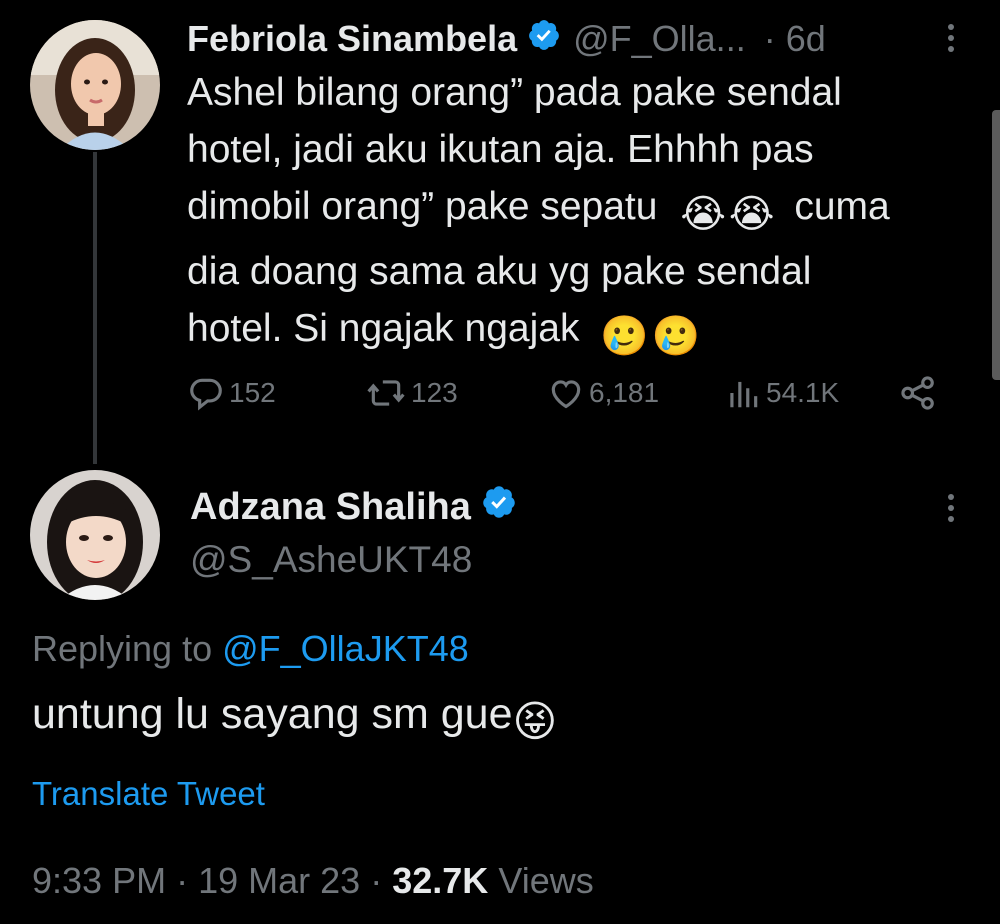 Image resolution: width=1000 pixels, height=924 pixels. What do you see at coordinates (422, 206) in the screenshot?
I see `tweet-text-fragment: dimobil orang” pake sepatu` at bounding box center [422, 206].